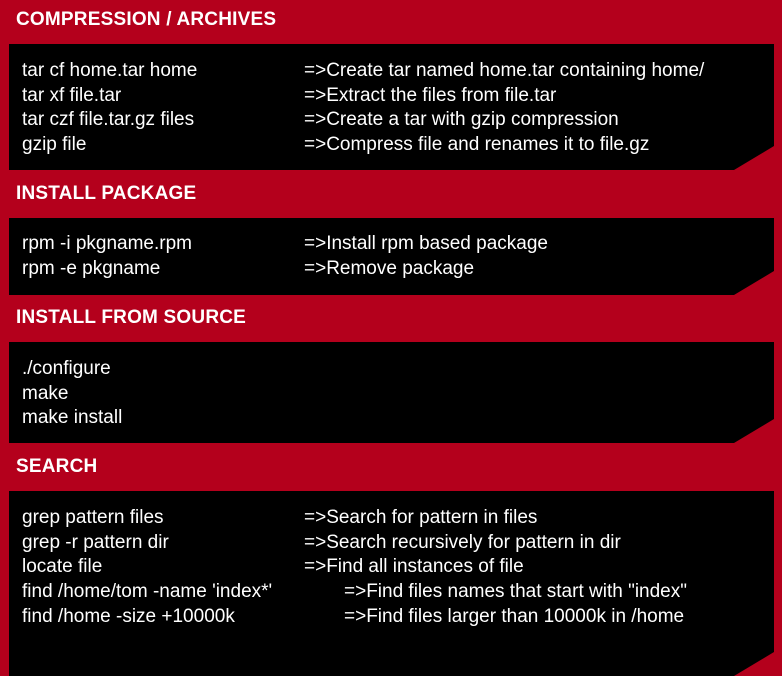  I want to click on section-title-search: SEARCH, so click(57, 466).